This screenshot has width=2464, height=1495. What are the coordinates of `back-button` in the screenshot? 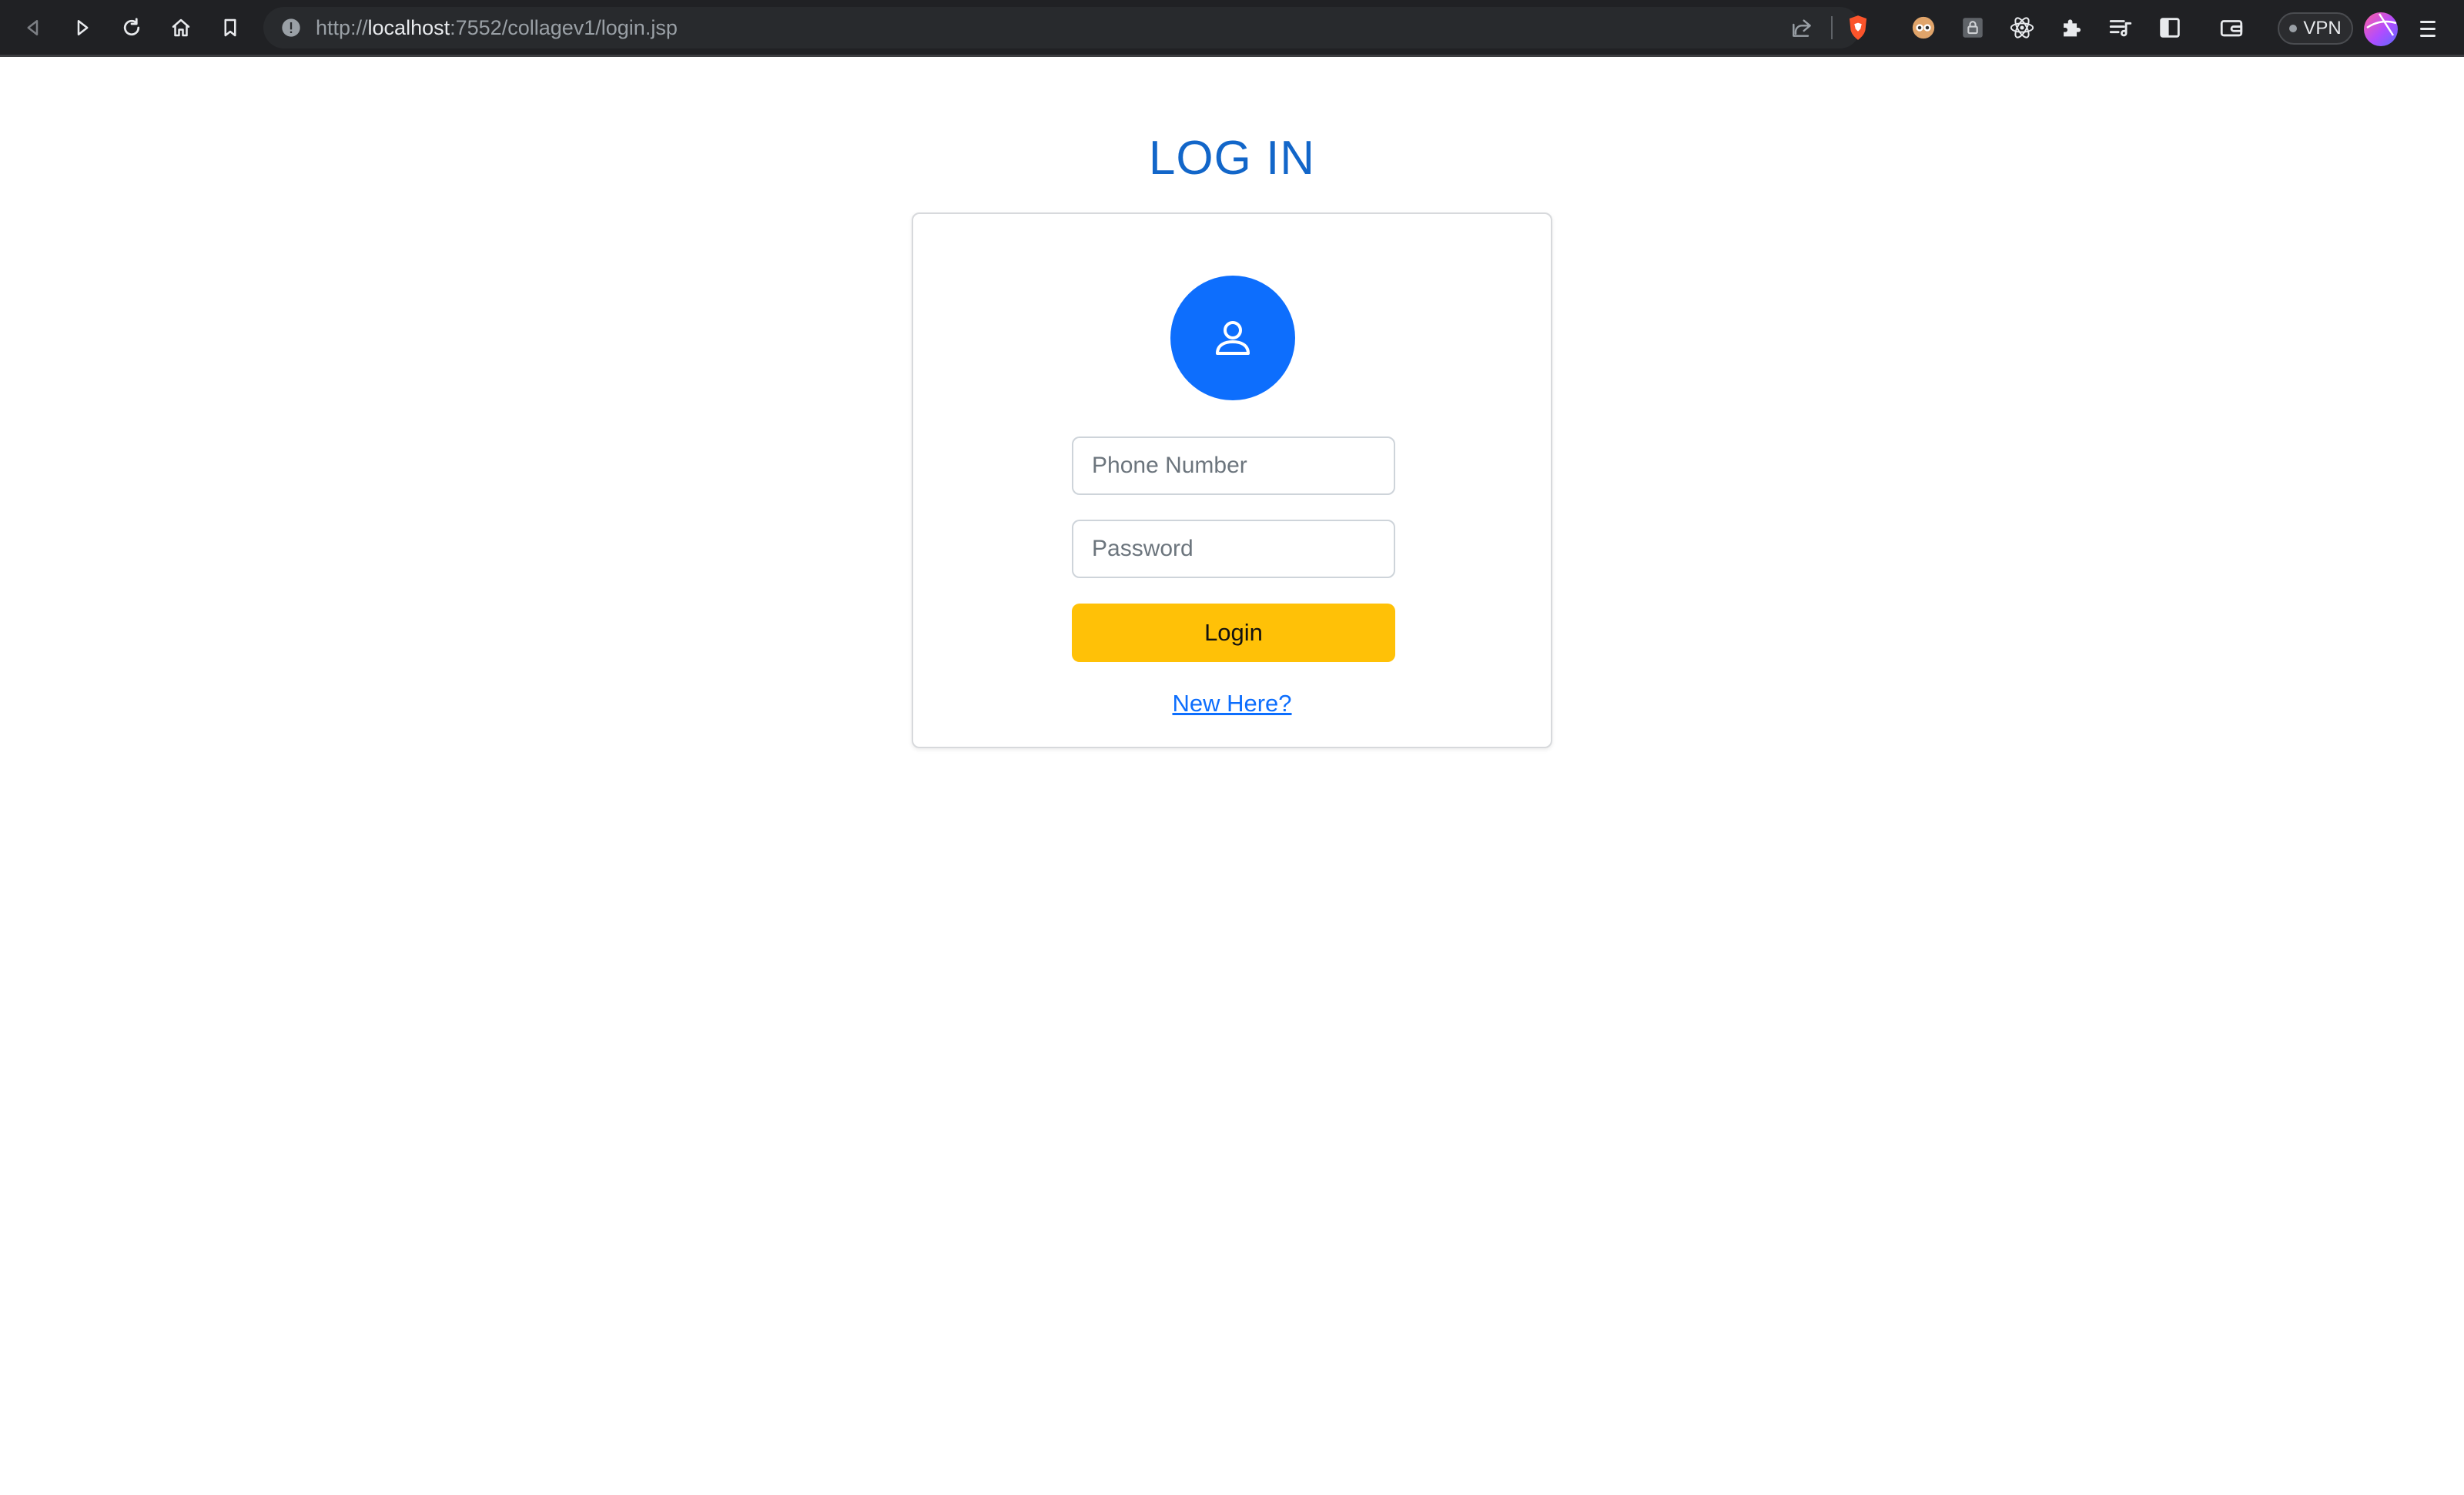 It's located at (33, 28).